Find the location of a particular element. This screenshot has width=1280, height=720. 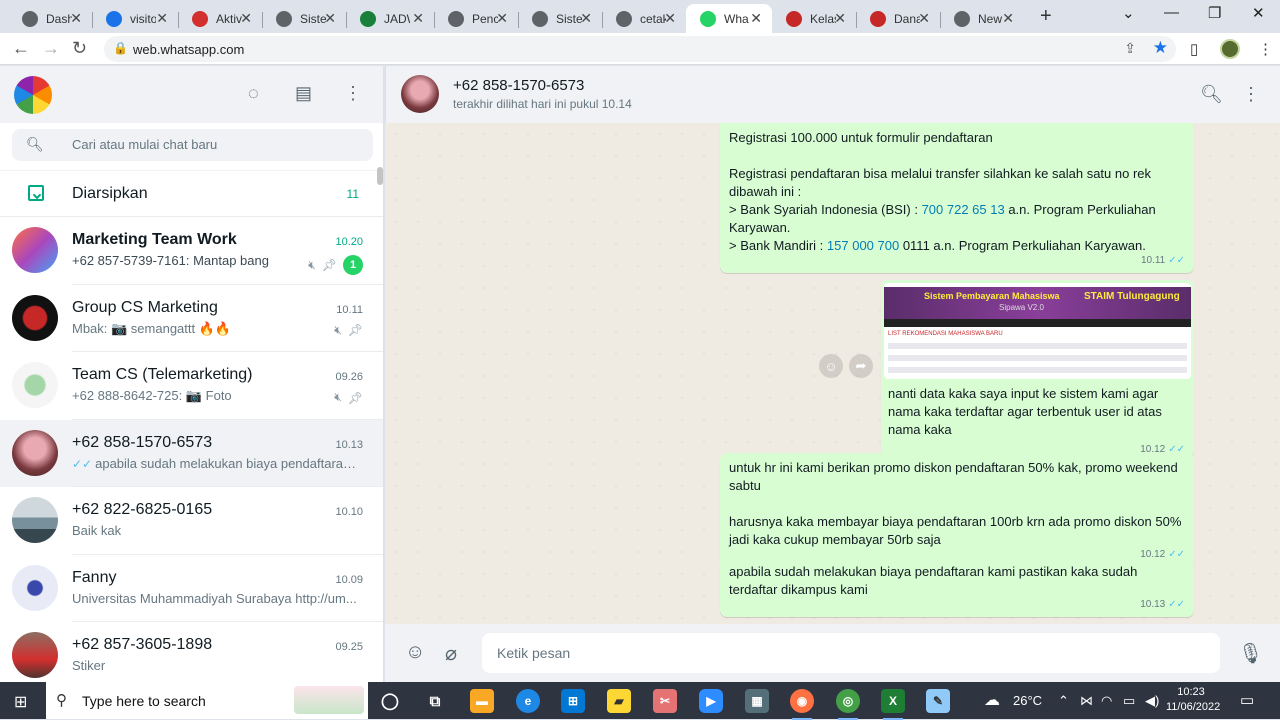

browser-tab: New ✕ is located at coordinates (982, 18).